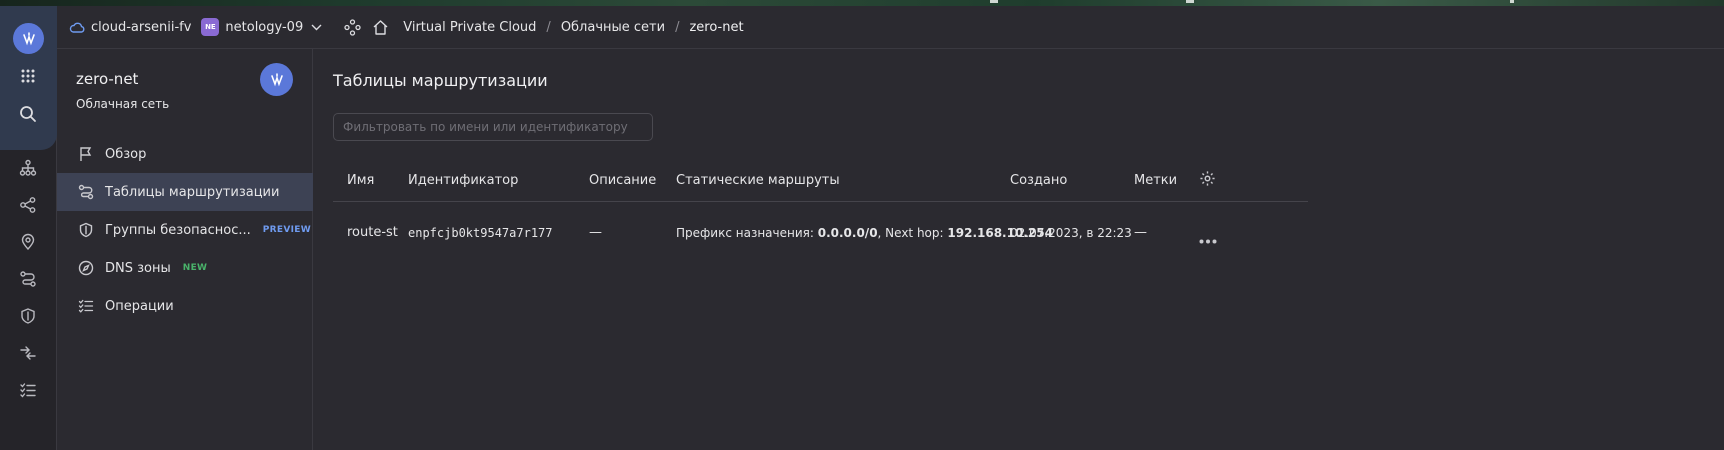 Image resolution: width=1724 pixels, height=450 pixels. What do you see at coordinates (28, 168) in the screenshot?
I see `network-icon` at bounding box center [28, 168].